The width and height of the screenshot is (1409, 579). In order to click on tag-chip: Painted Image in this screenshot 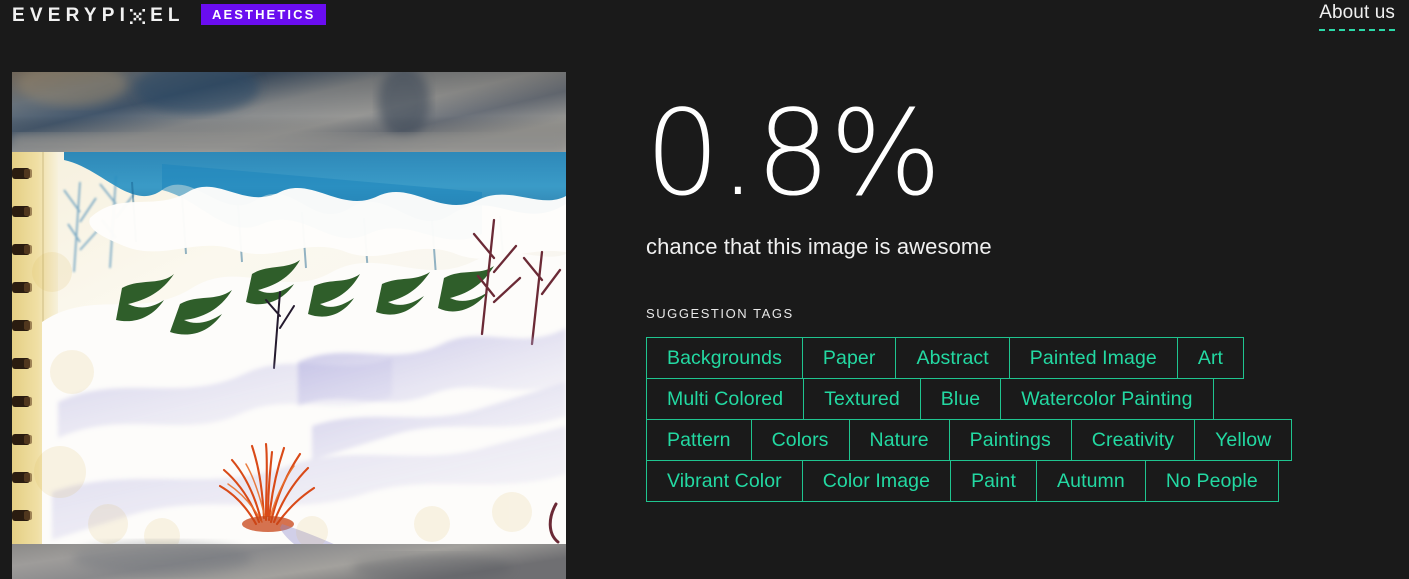, I will do `click(1093, 358)`.